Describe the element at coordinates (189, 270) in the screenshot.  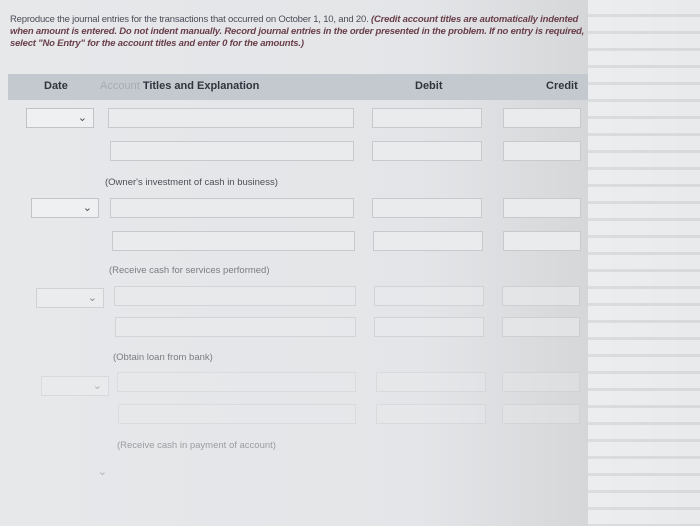
I see `entry-explanation: (Receive cash for services performed)` at that location.